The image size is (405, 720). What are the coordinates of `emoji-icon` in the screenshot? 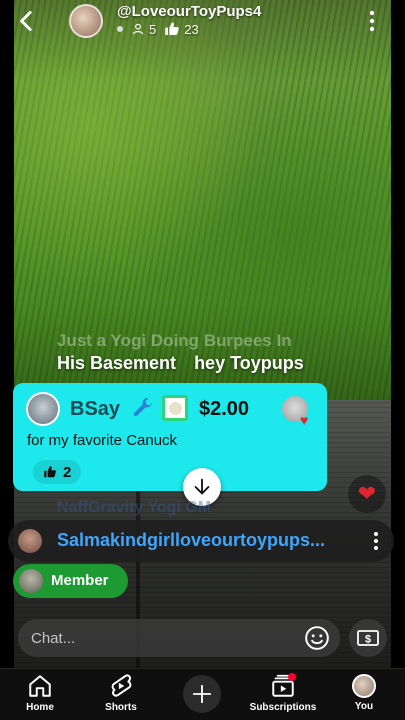 It's located at (317, 638).